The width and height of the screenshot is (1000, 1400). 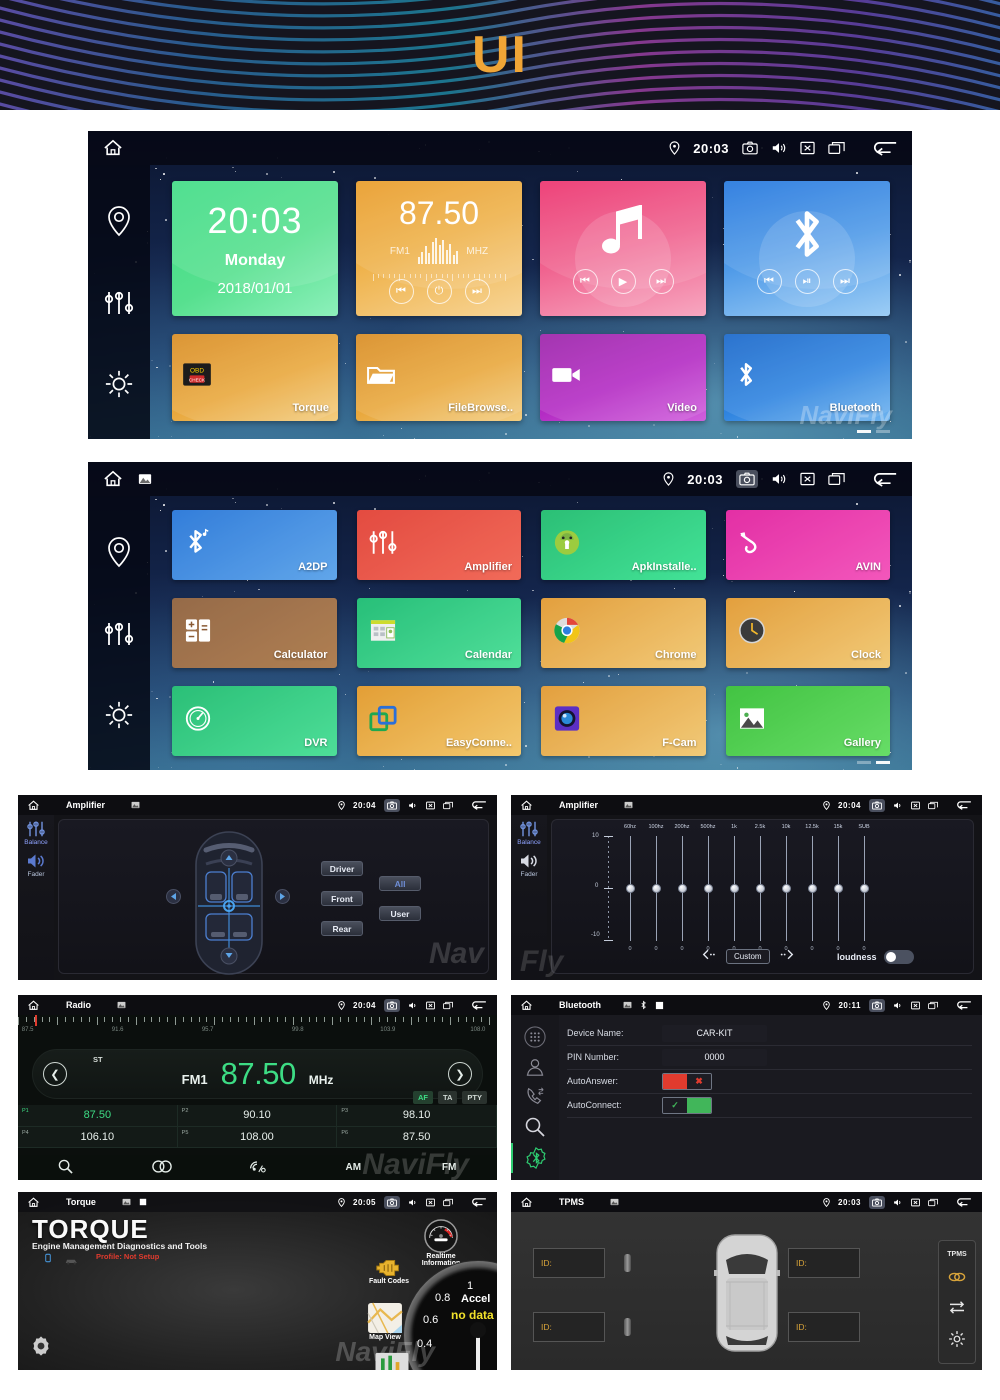 I want to click on radio-stereo-button, so click(x=161, y=1167).